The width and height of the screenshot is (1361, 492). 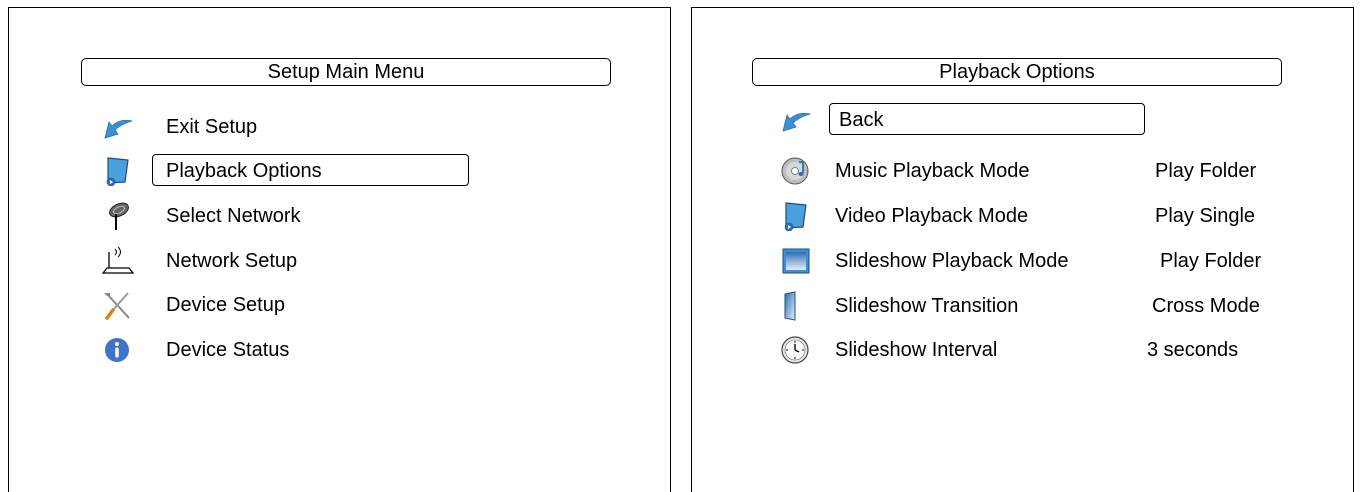 I want to click on menu-item-label: Music Playback Mode, so click(x=932, y=171).